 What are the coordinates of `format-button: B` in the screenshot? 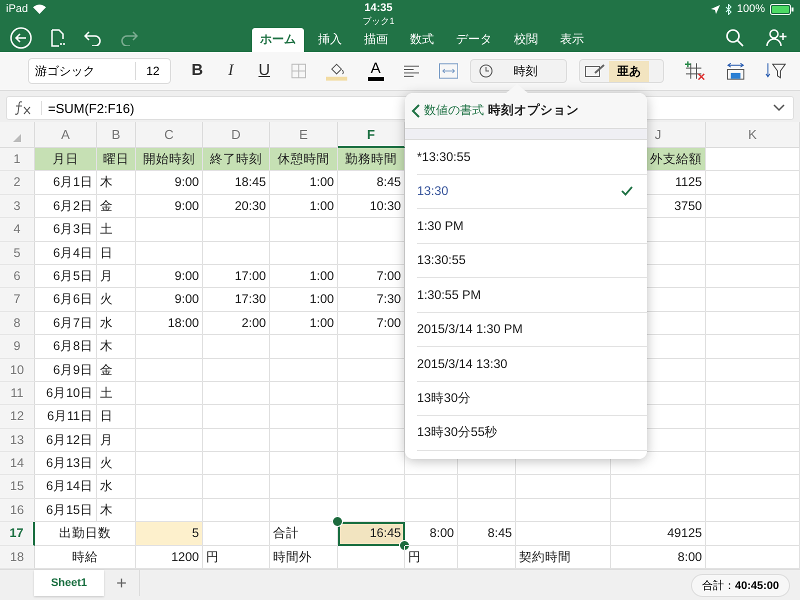 It's located at (197, 71).